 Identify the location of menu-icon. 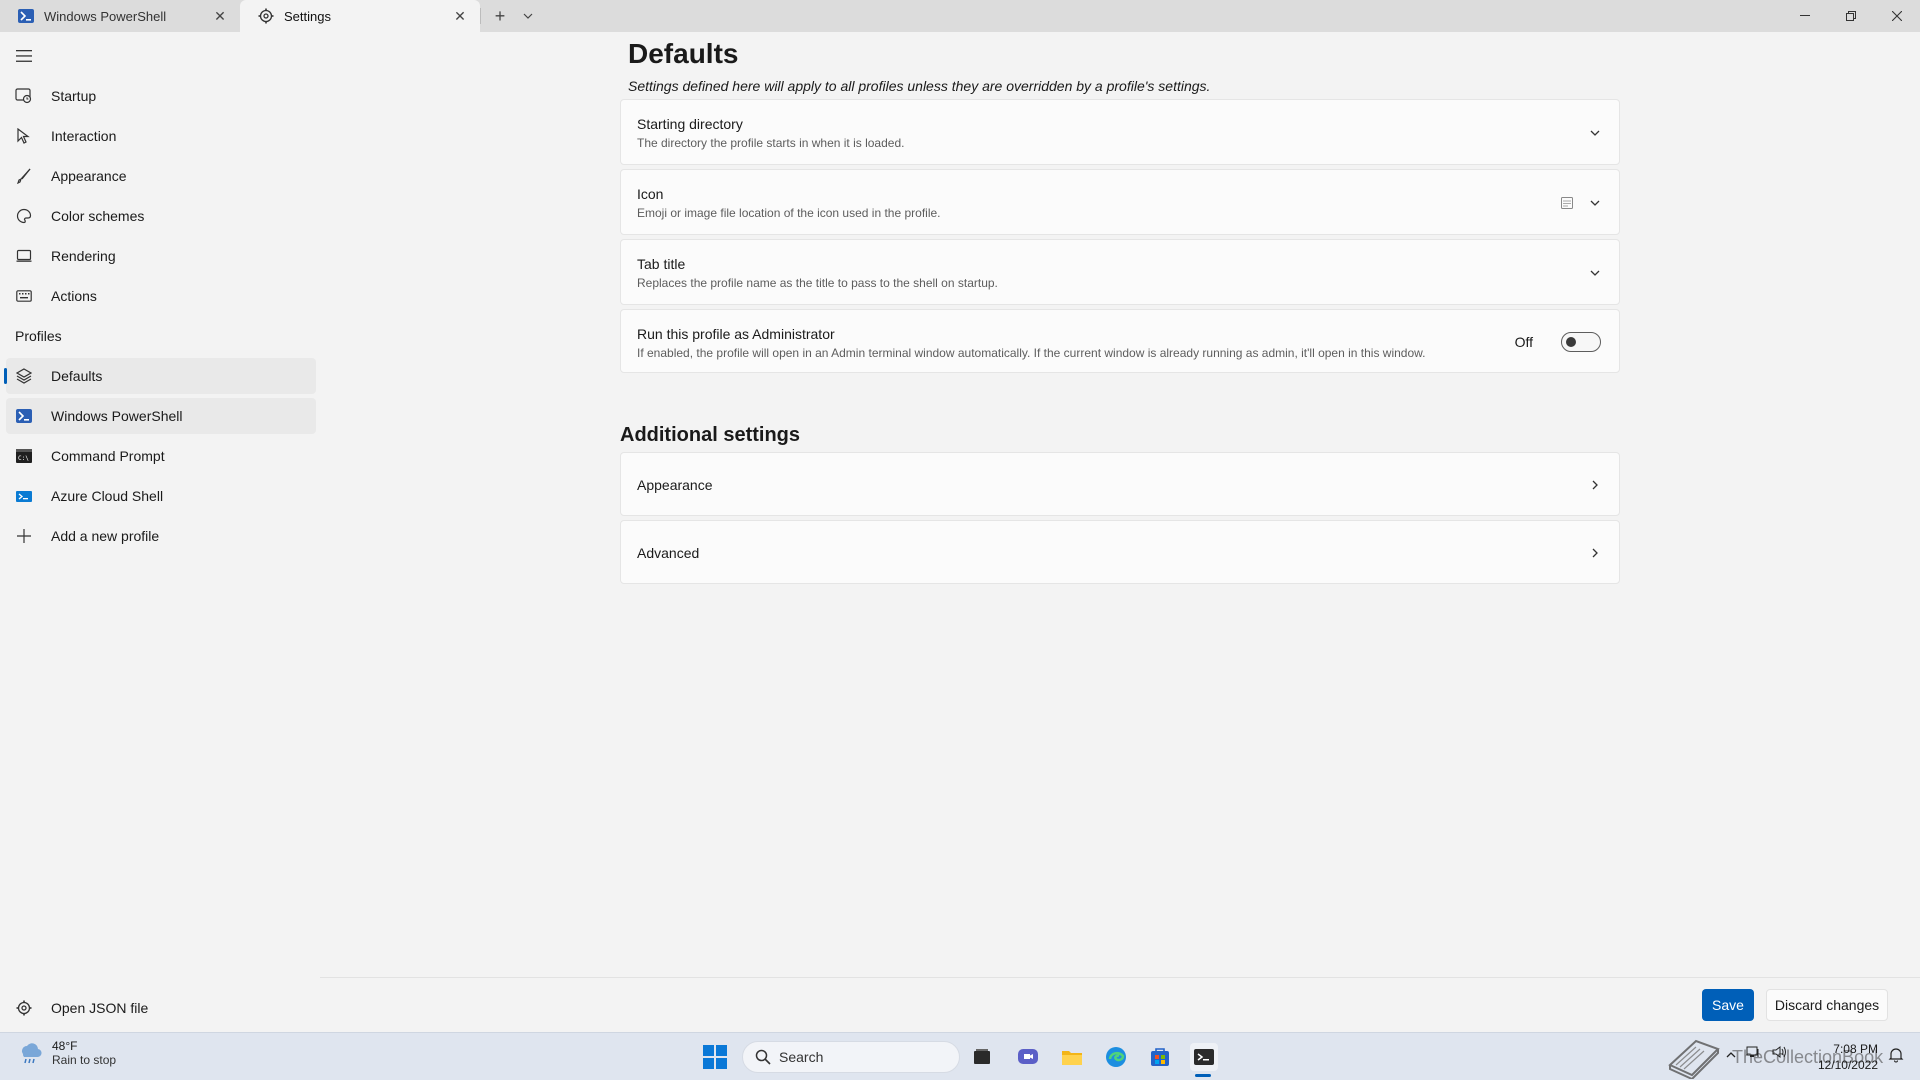
(24, 56).